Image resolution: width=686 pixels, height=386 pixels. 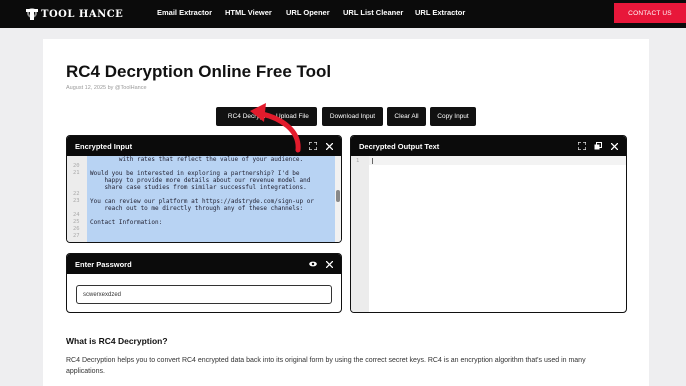 I want to click on decrypted-output-text, so click(x=497, y=160).